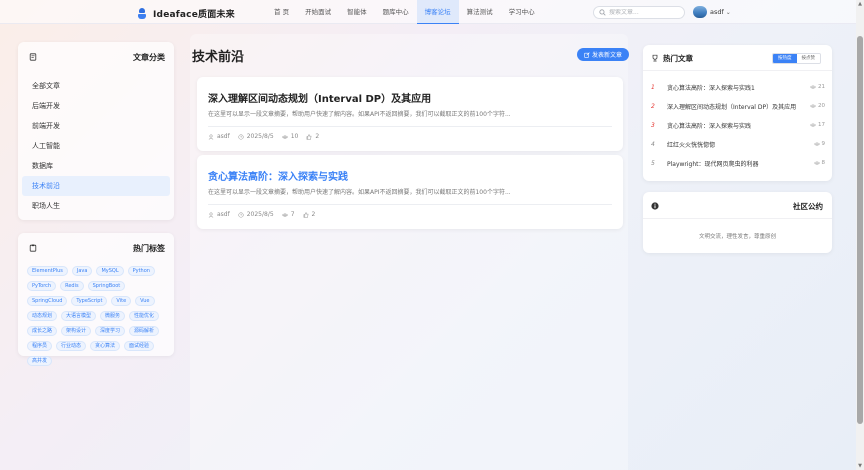  I want to click on category-item-database: 数据库, so click(96, 166).